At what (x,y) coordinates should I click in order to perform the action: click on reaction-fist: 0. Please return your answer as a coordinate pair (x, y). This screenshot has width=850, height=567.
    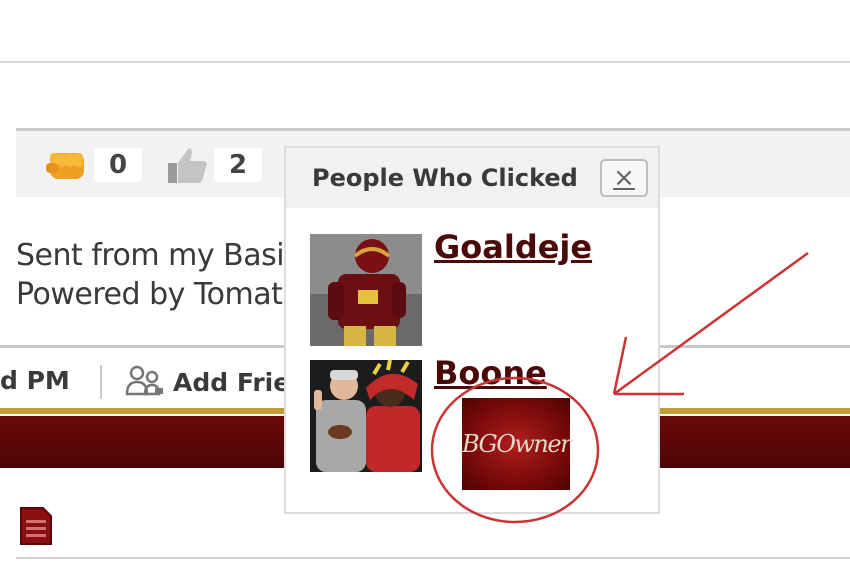
    Looking at the image, I should click on (93, 165).